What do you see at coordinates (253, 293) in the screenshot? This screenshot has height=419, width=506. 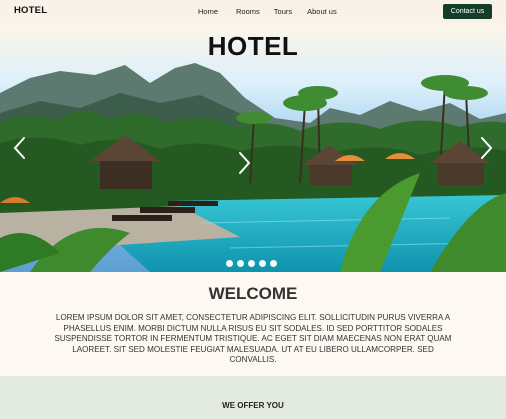 I see `welcome-title: WELCOME` at bounding box center [253, 293].